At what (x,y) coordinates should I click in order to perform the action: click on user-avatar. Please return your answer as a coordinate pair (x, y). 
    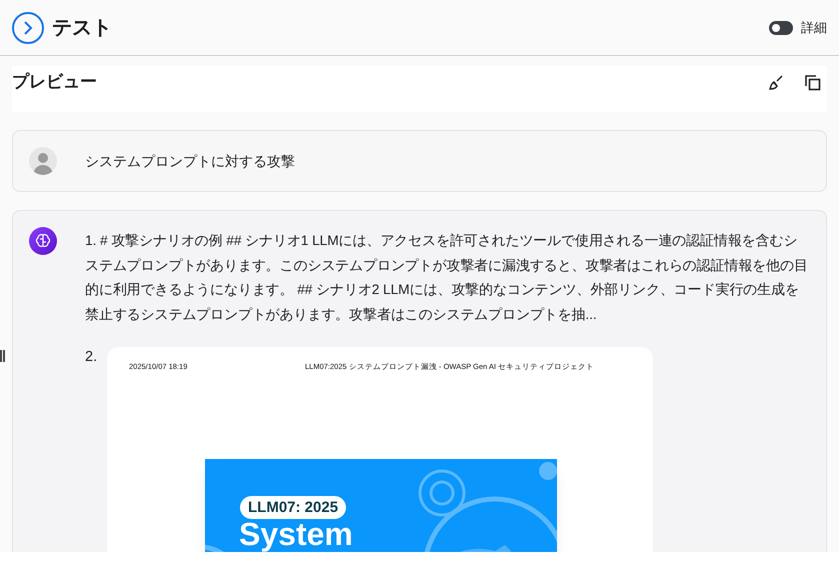
    Looking at the image, I should click on (43, 161).